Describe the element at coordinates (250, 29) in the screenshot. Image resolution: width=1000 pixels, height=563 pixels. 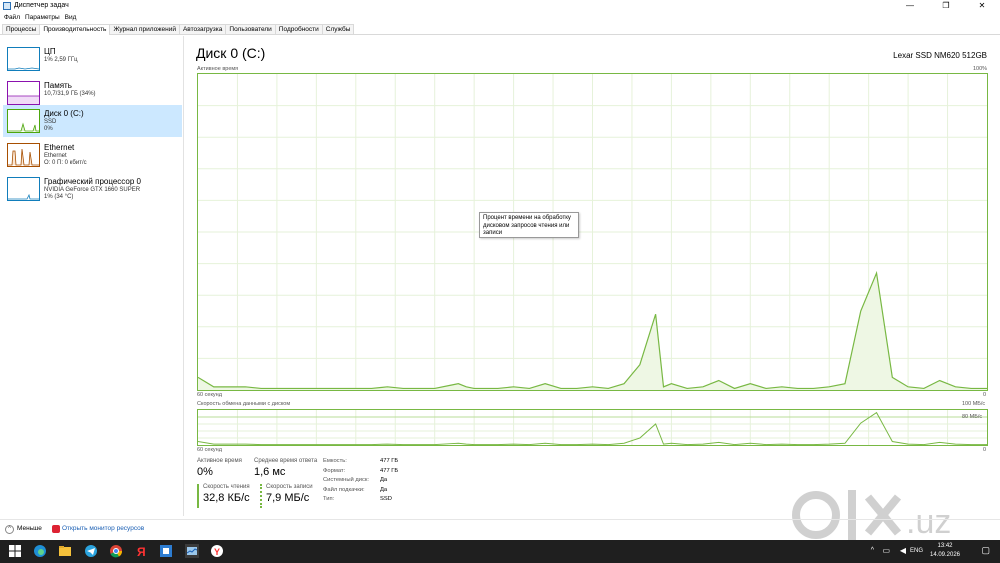
I see `tab-users: Пользователи` at that location.